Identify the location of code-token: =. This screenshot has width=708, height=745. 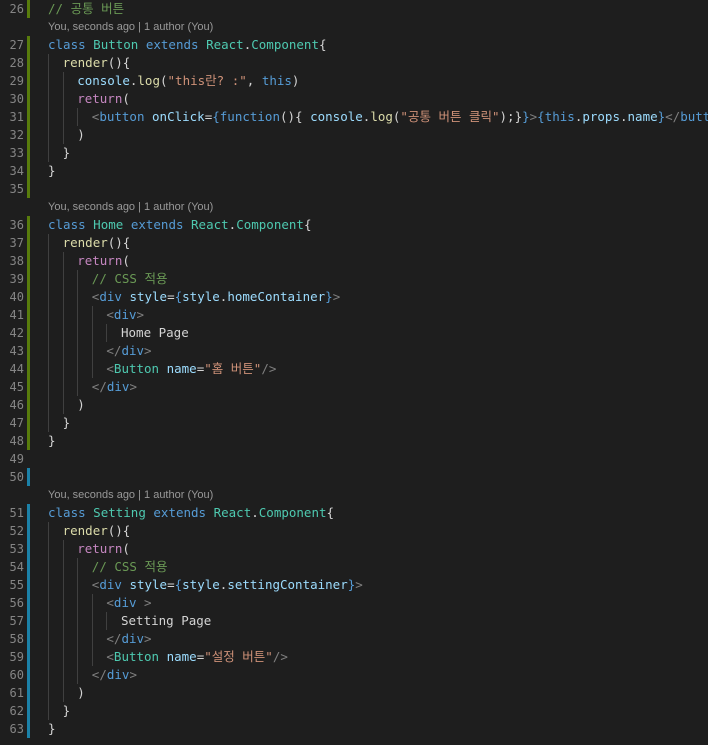
(171, 296).